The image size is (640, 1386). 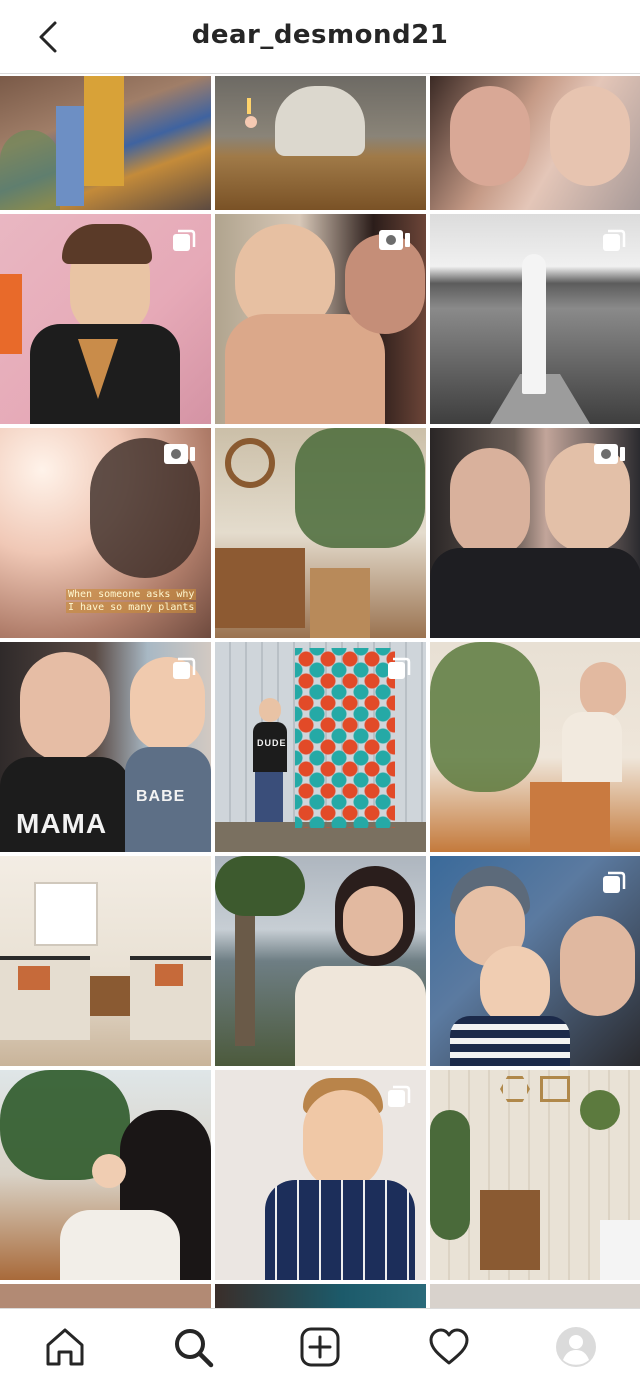 I want to click on profile-username-title: dear_desmond21, so click(x=320, y=35).